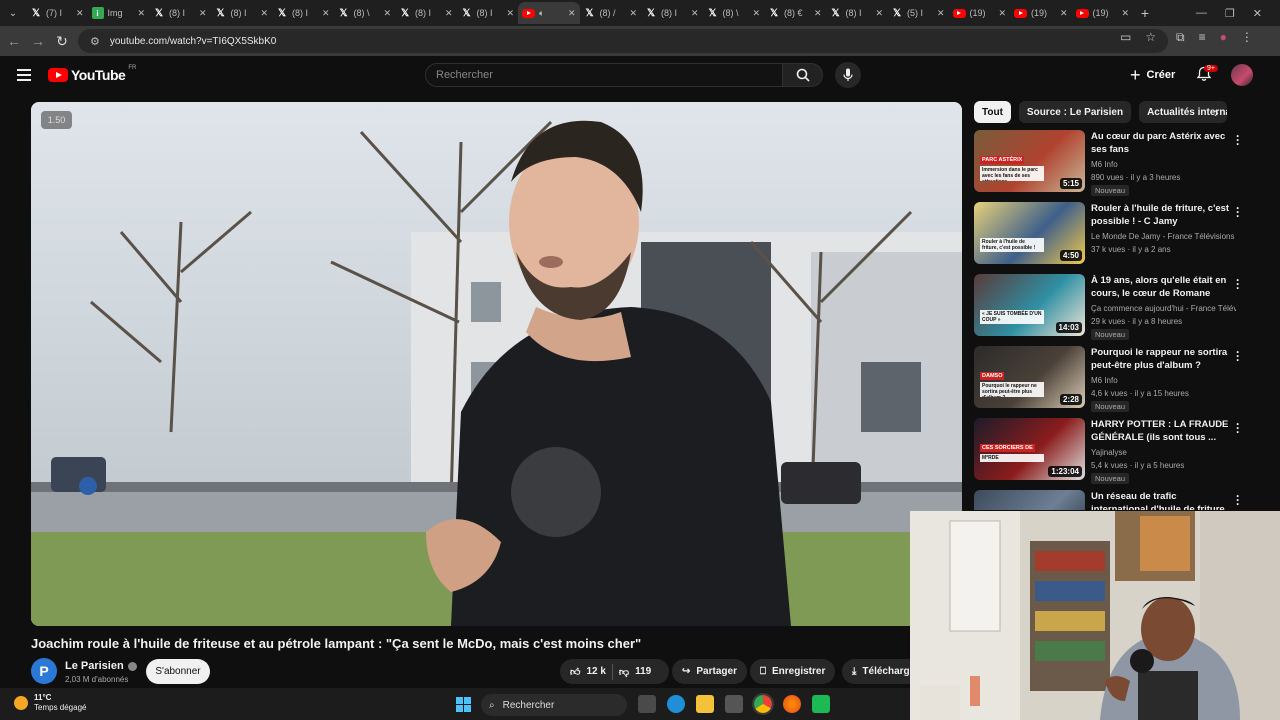 This screenshot has height=720, width=1280. What do you see at coordinates (734, 704) in the screenshot?
I see `store-icon` at bounding box center [734, 704].